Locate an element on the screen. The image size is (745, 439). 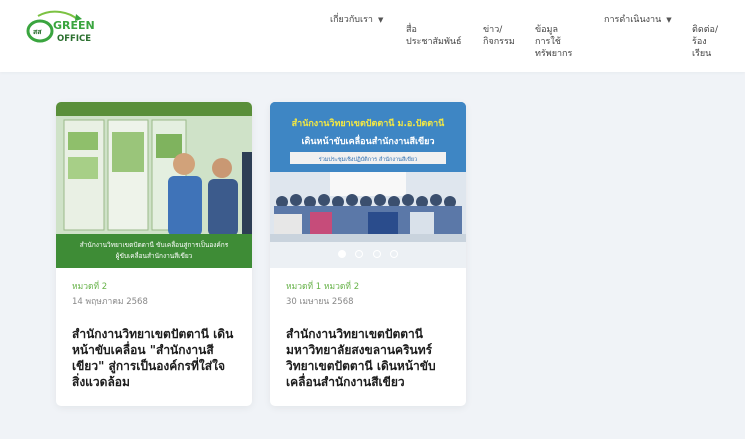
logo-prefix: สส is located at coordinates (37, 32).